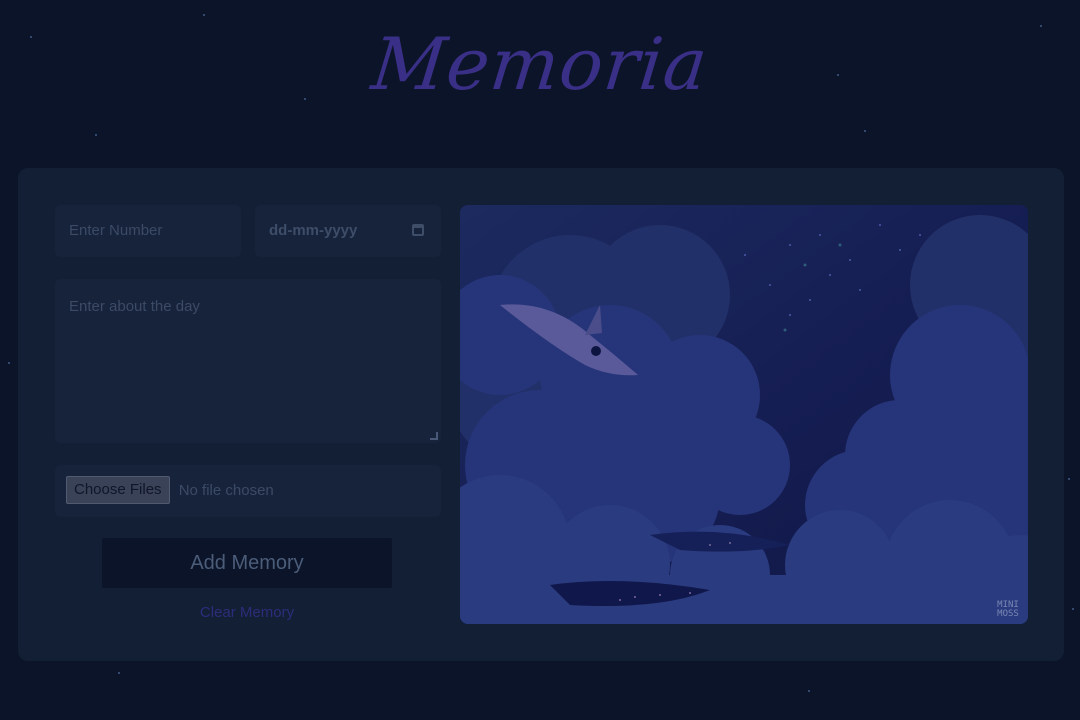 This screenshot has height=720, width=1080. I want to click on number-input: Enter Number, so click(148, 231).